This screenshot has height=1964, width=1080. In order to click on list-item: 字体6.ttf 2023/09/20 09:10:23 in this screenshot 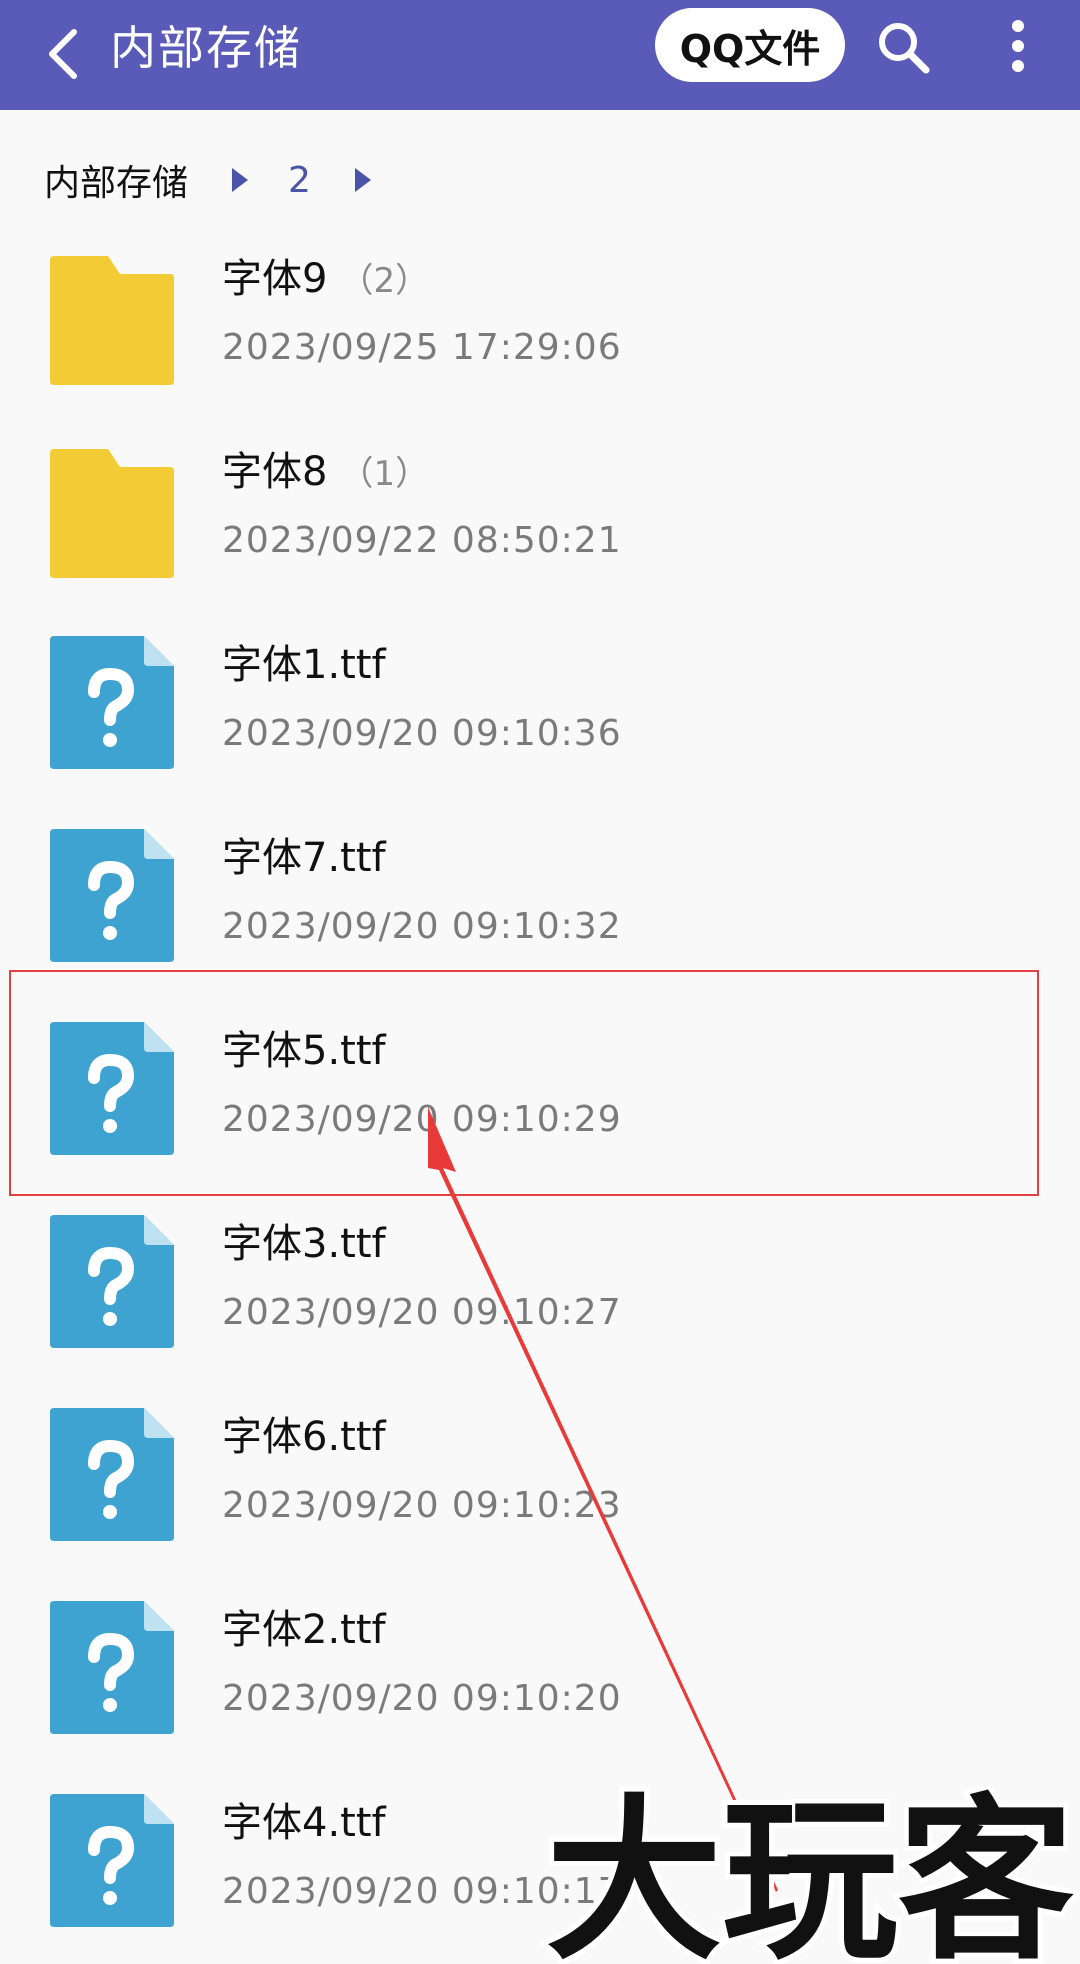, I will do `click(540, 1474)`.